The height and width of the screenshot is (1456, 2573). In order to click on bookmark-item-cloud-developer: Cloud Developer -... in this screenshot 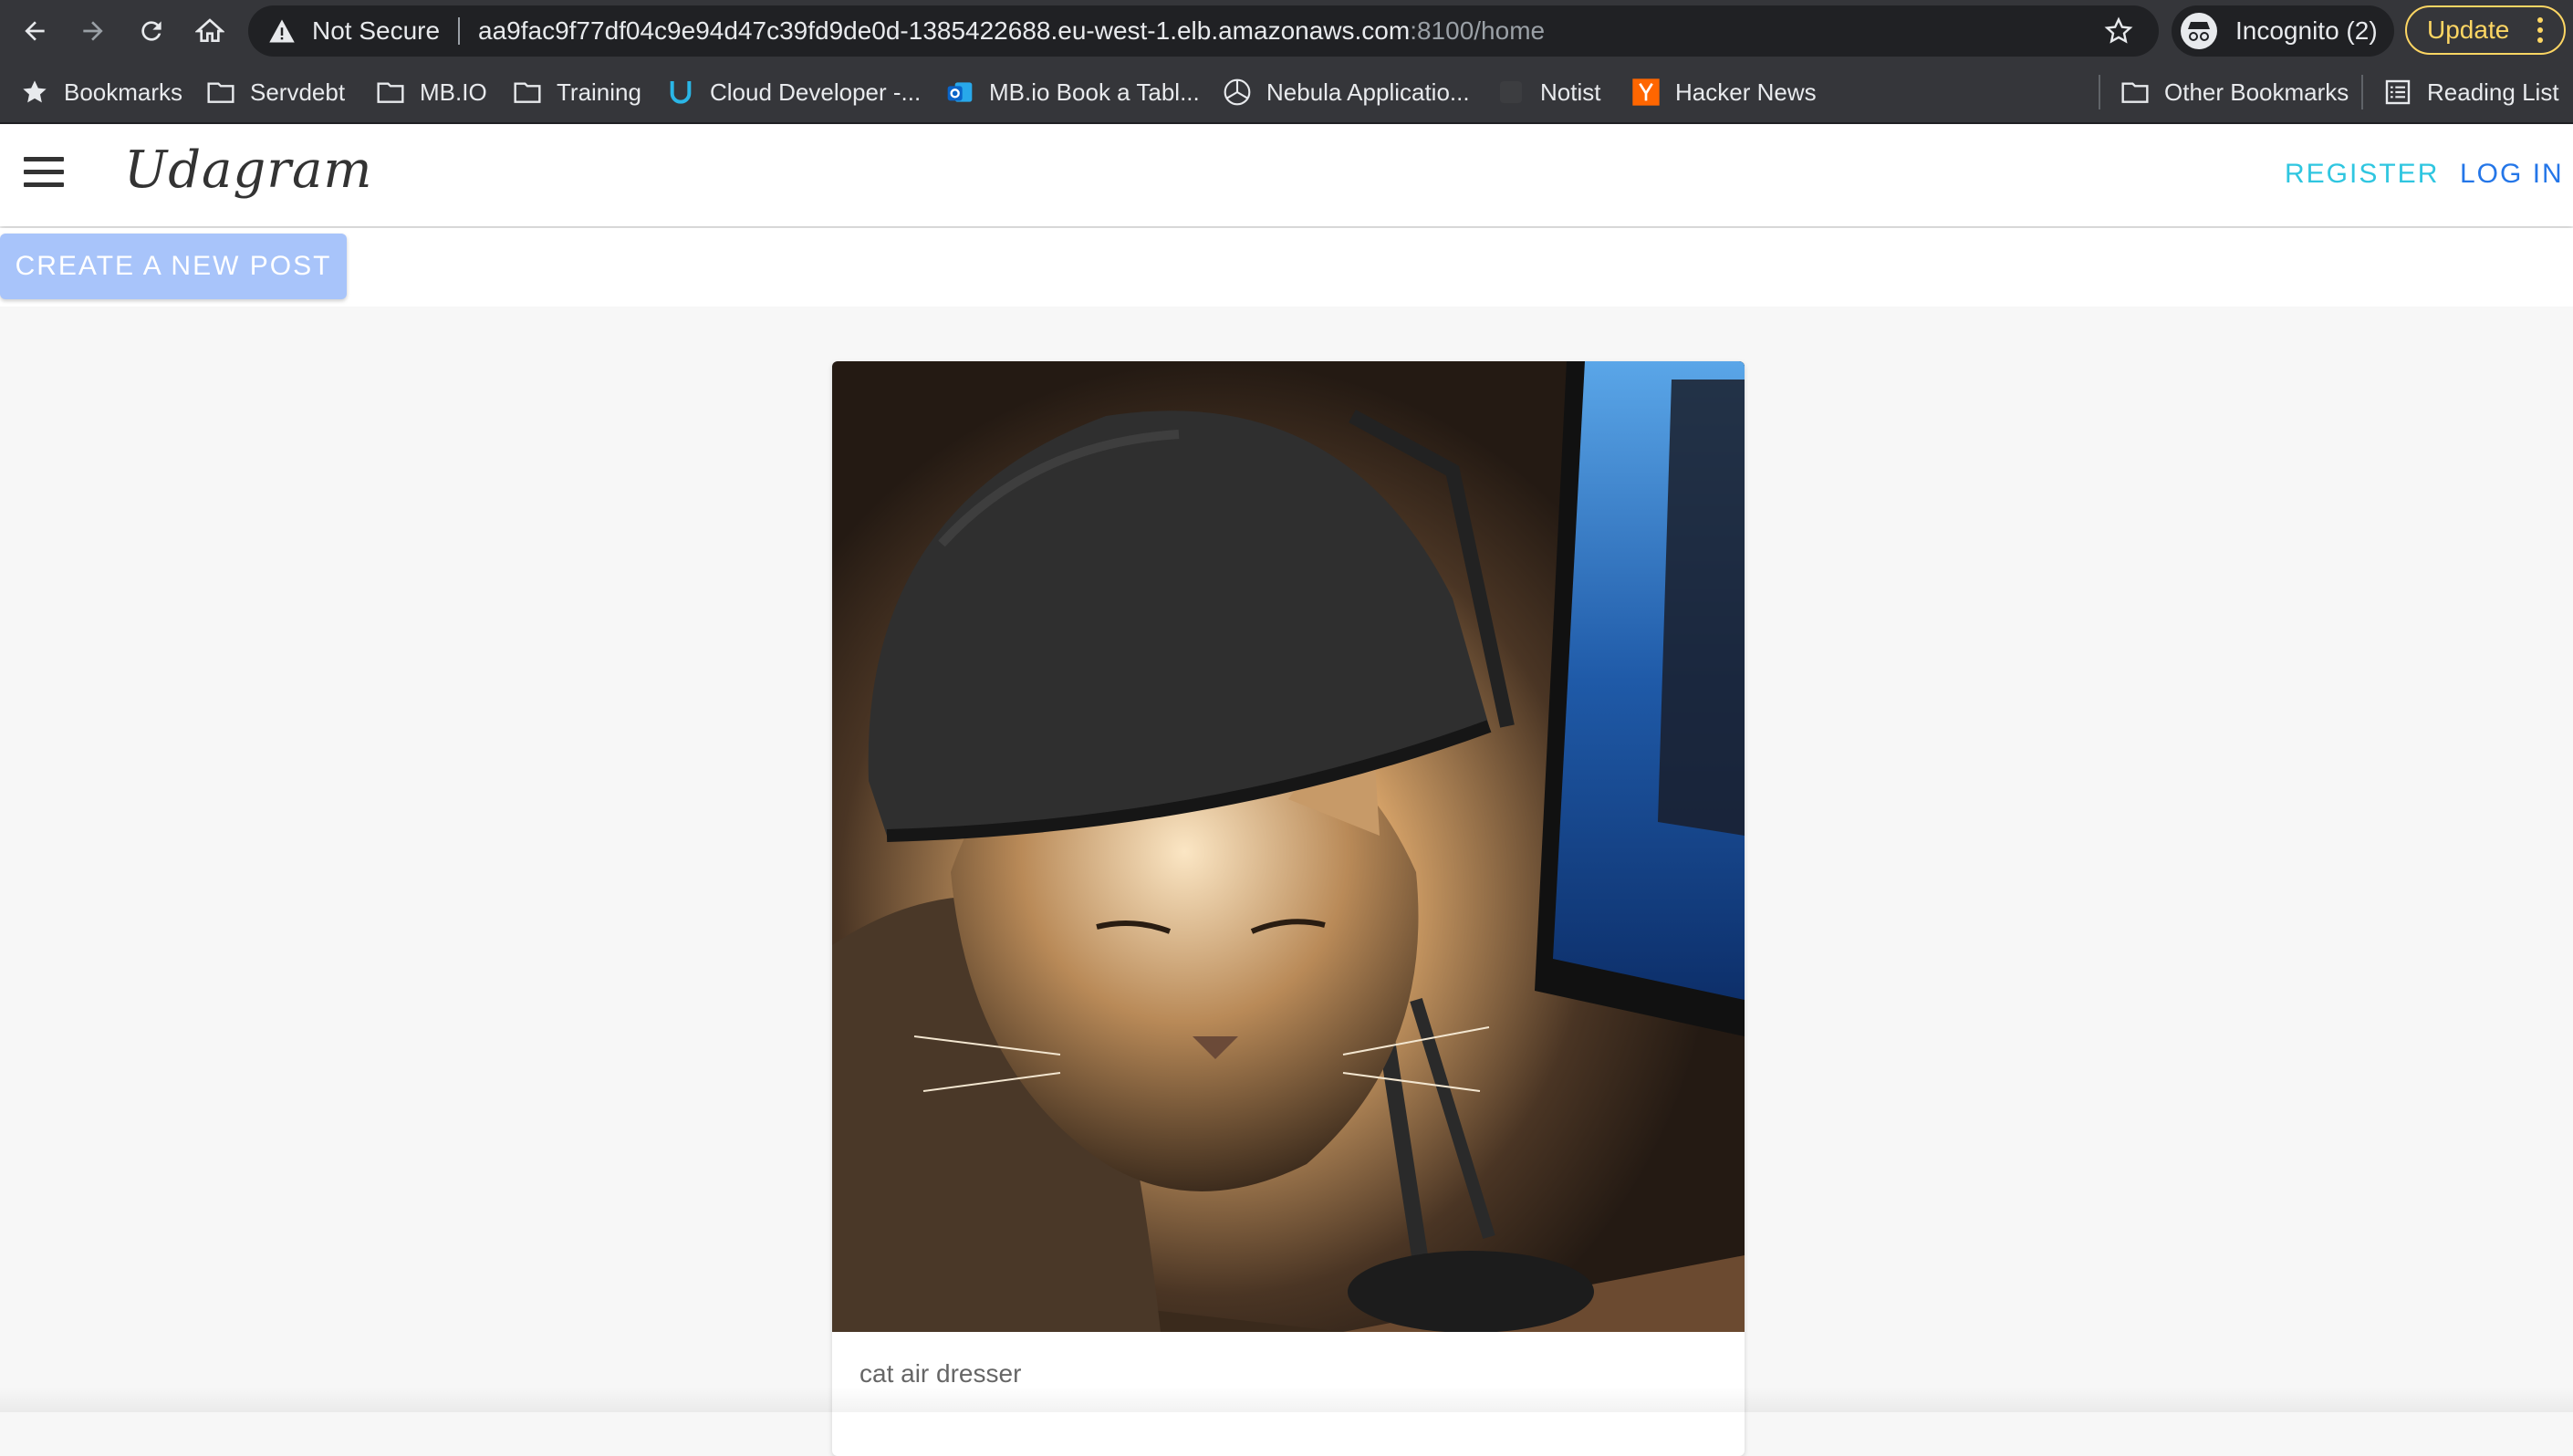, I will do `click(793, 92)`.